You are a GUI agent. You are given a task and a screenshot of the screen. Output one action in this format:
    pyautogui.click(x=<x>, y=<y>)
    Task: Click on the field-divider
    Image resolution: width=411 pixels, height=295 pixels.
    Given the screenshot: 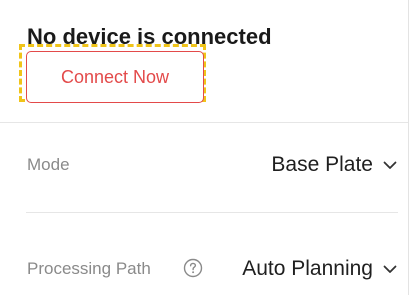 What is the action you would take?
    pyautogui.click(x=212, y=212)
    